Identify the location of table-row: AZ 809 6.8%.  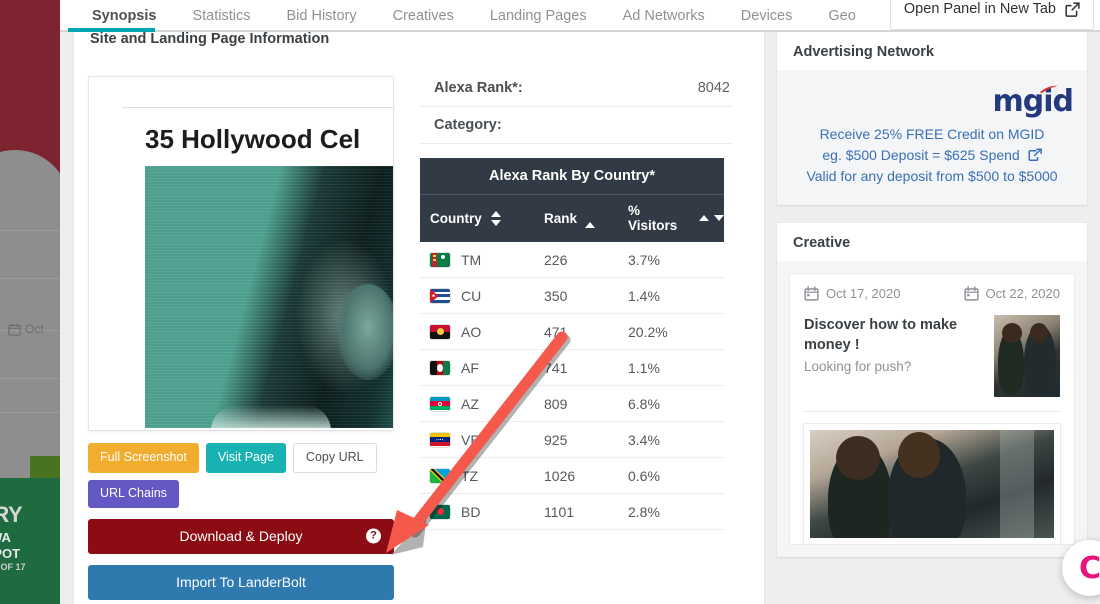
(572, 404).